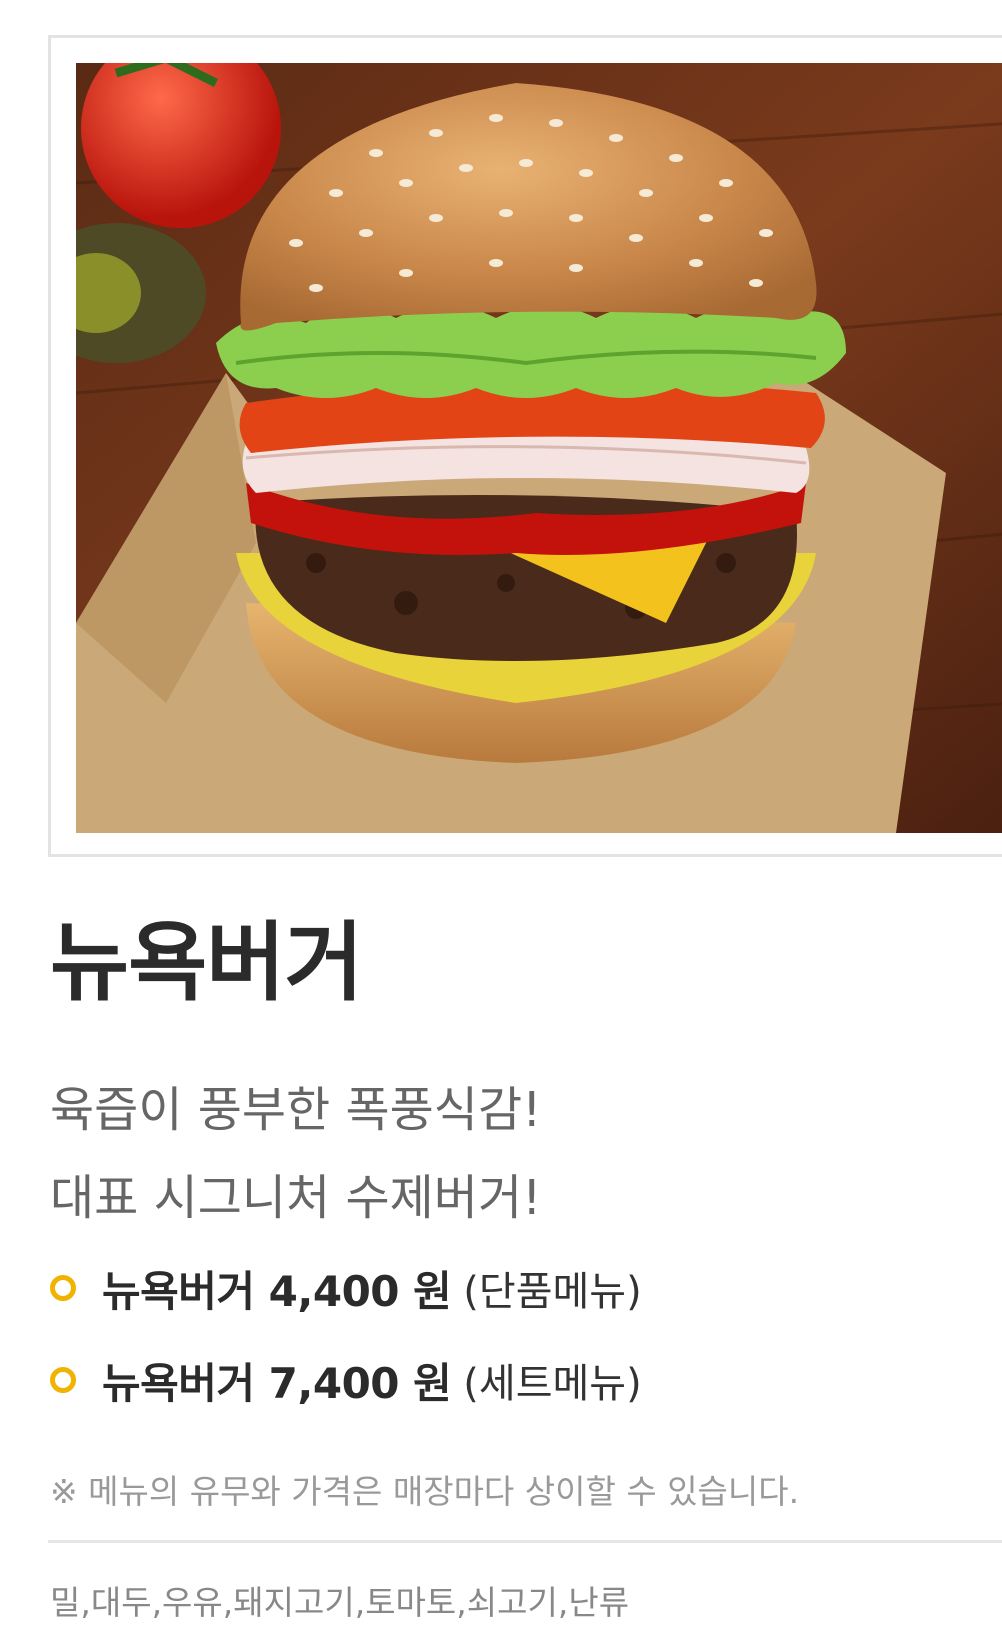 This screenshot has width=1002, height=1651. I want to click on menu-title: 뉴욕버거, so click(206, 963).